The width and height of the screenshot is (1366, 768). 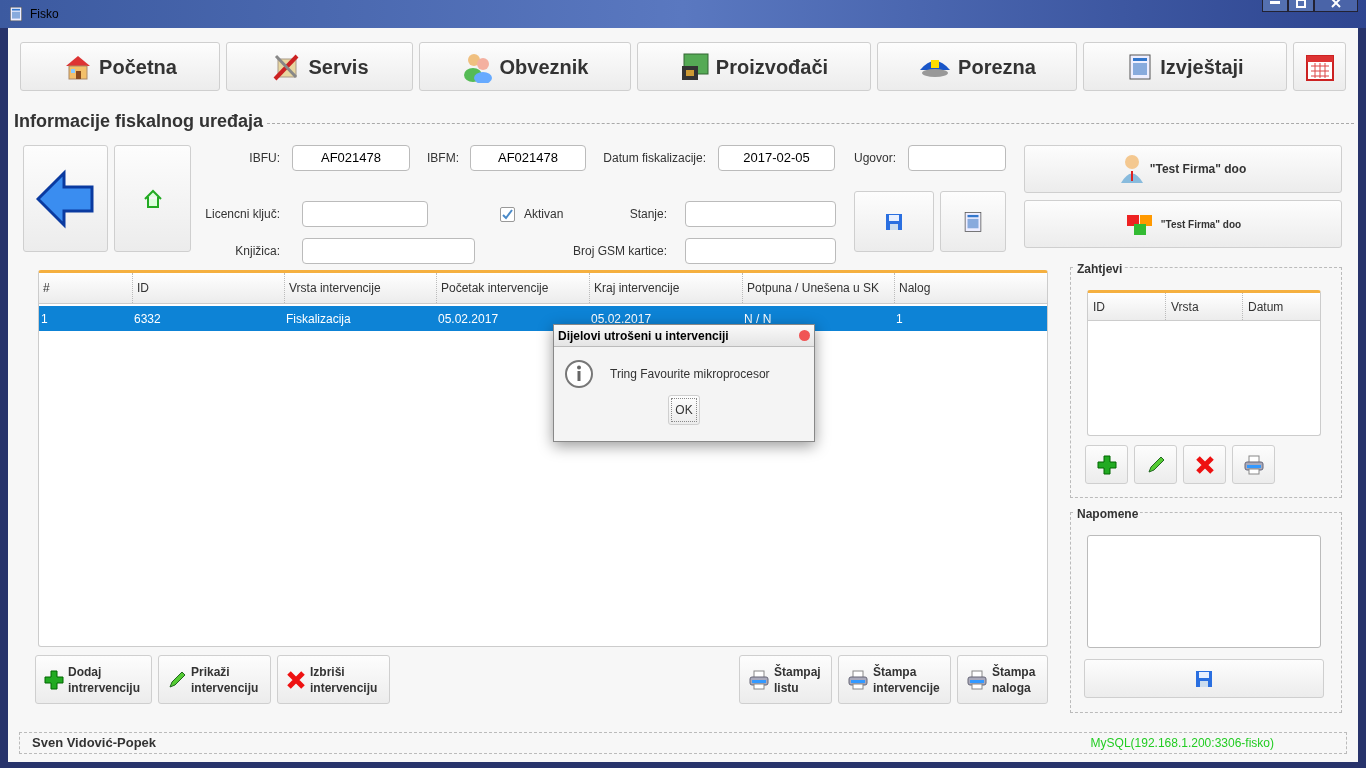 I want to click on field-label: Licencni ključ:, so click(x=242, y=214).